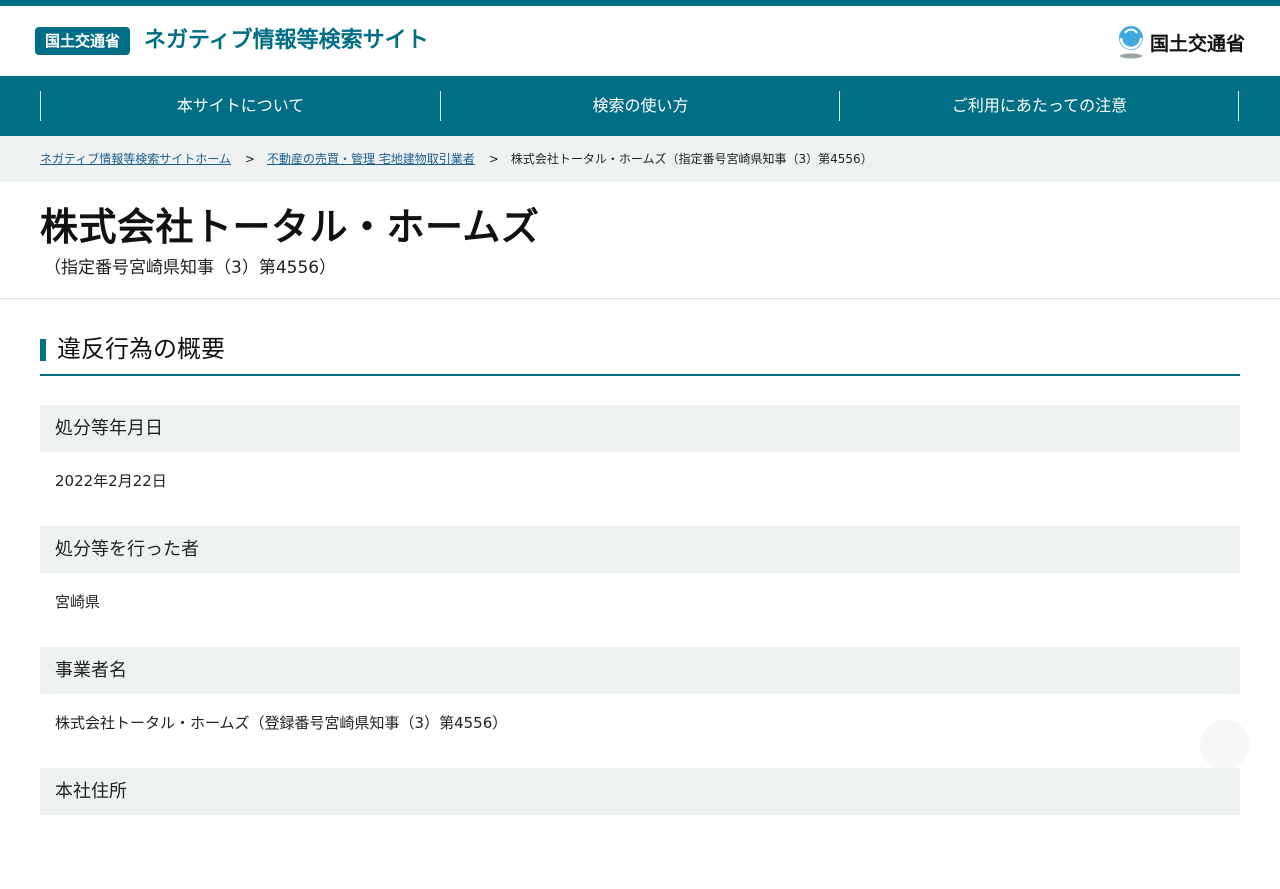  I want to click on page-top-button, so click(1225, 745).